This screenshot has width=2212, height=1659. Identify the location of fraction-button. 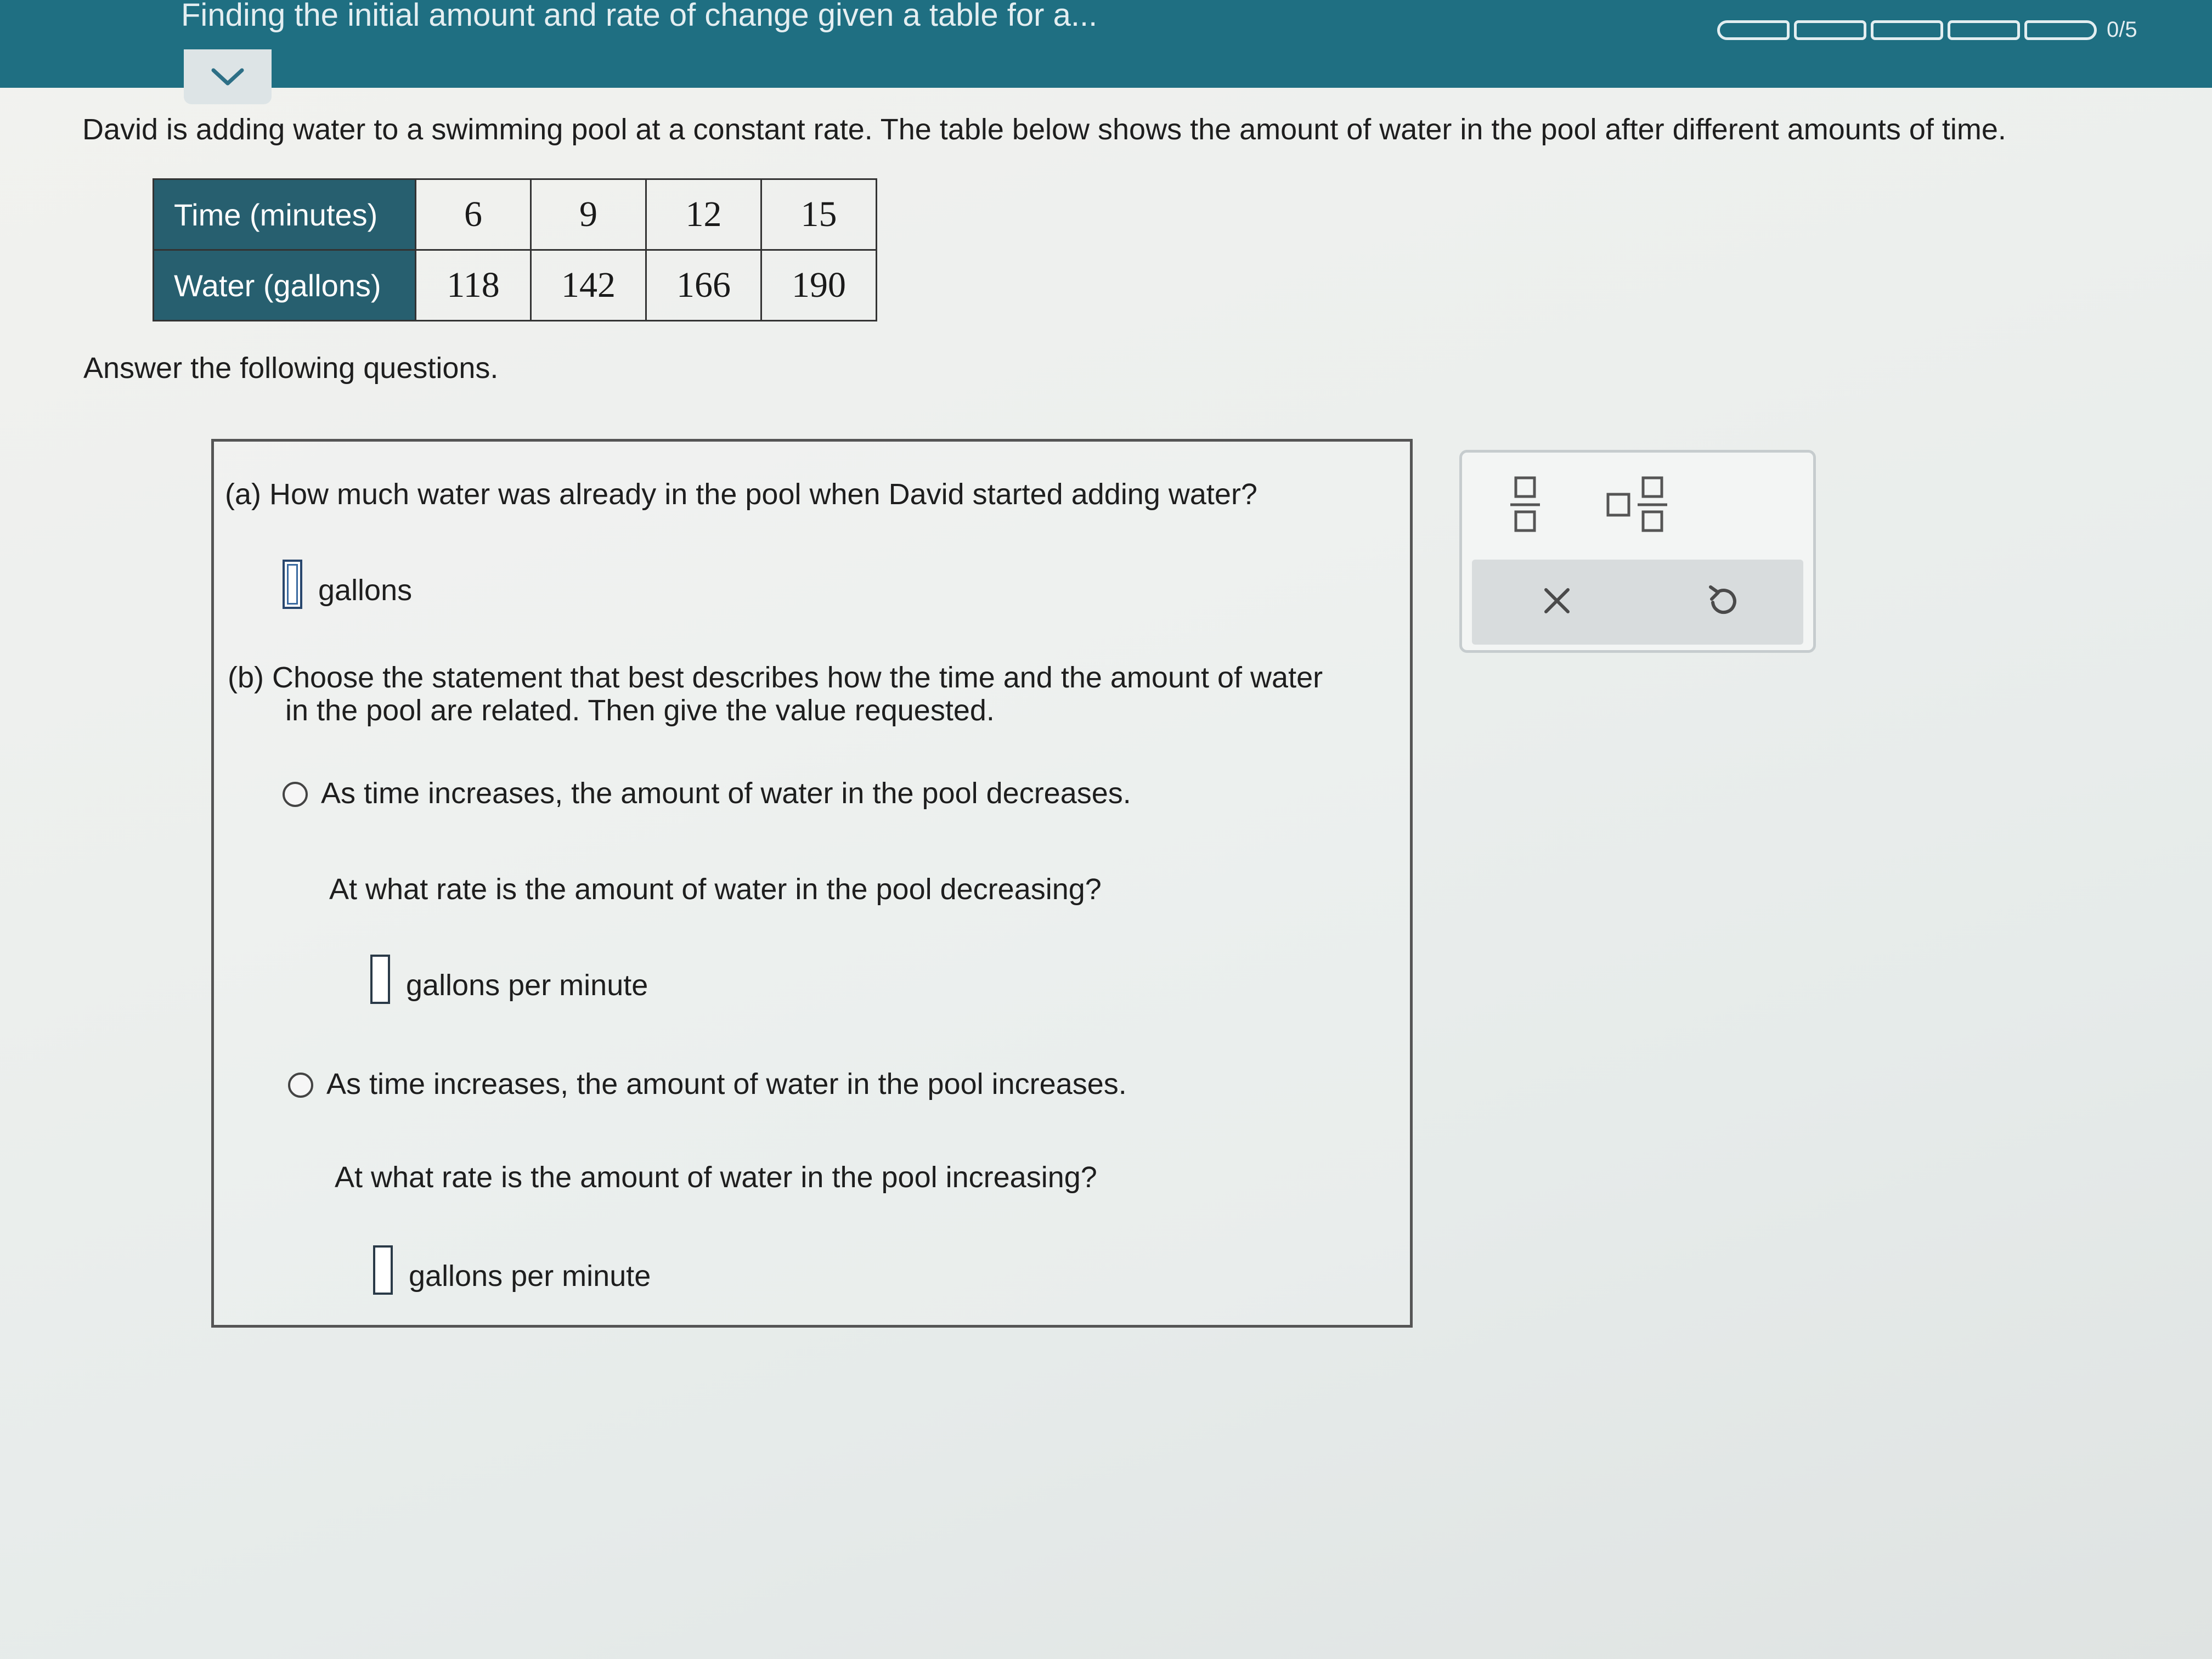
(1525, 507).